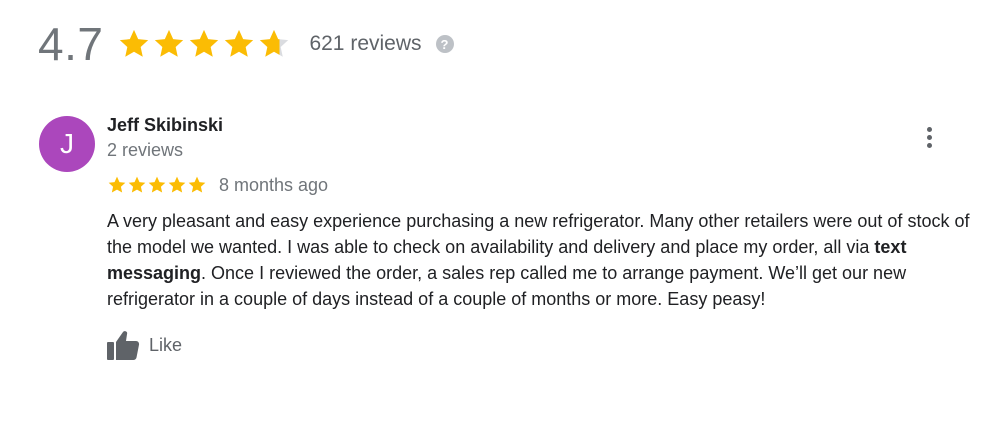  I want to click on review-star-rating, so click(157, 185).